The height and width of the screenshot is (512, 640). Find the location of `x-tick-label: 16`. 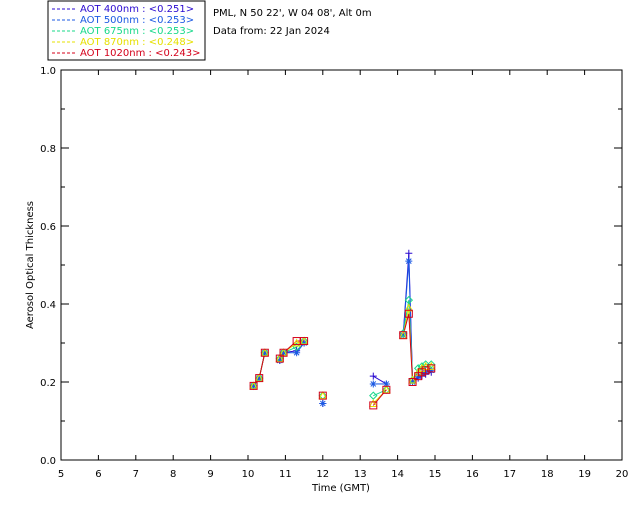

x-tick-label: 16 is located at coordinates (472, 474).